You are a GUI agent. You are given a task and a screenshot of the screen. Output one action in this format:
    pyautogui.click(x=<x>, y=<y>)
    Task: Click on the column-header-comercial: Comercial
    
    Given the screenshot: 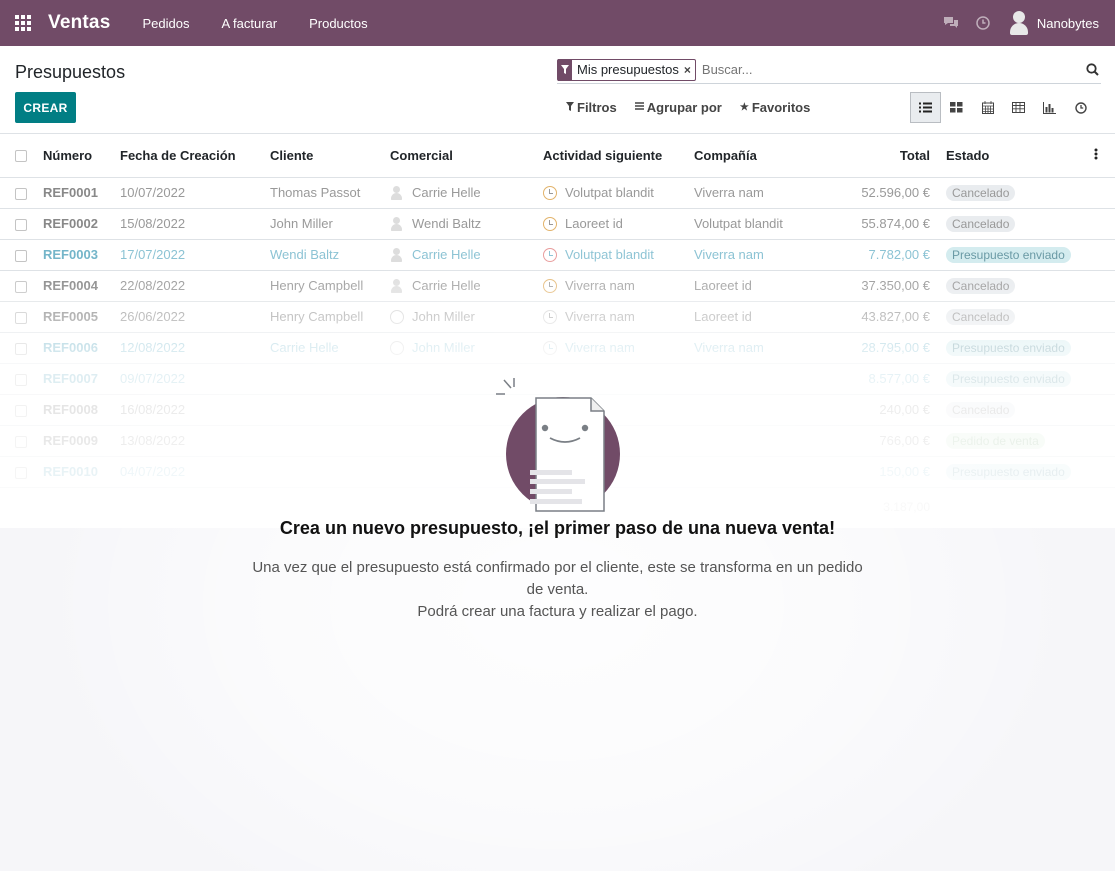 What is the action you would take?
    pyautogui.click(x=466, y=156)
    